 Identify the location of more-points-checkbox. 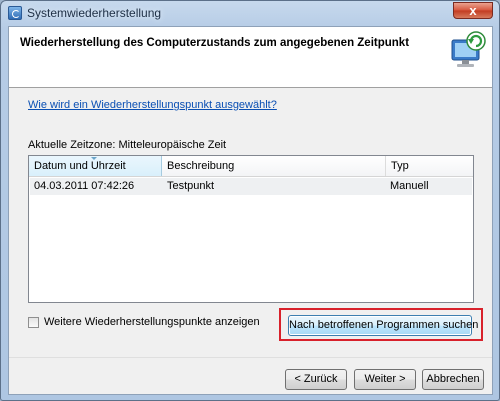
(33, 322).